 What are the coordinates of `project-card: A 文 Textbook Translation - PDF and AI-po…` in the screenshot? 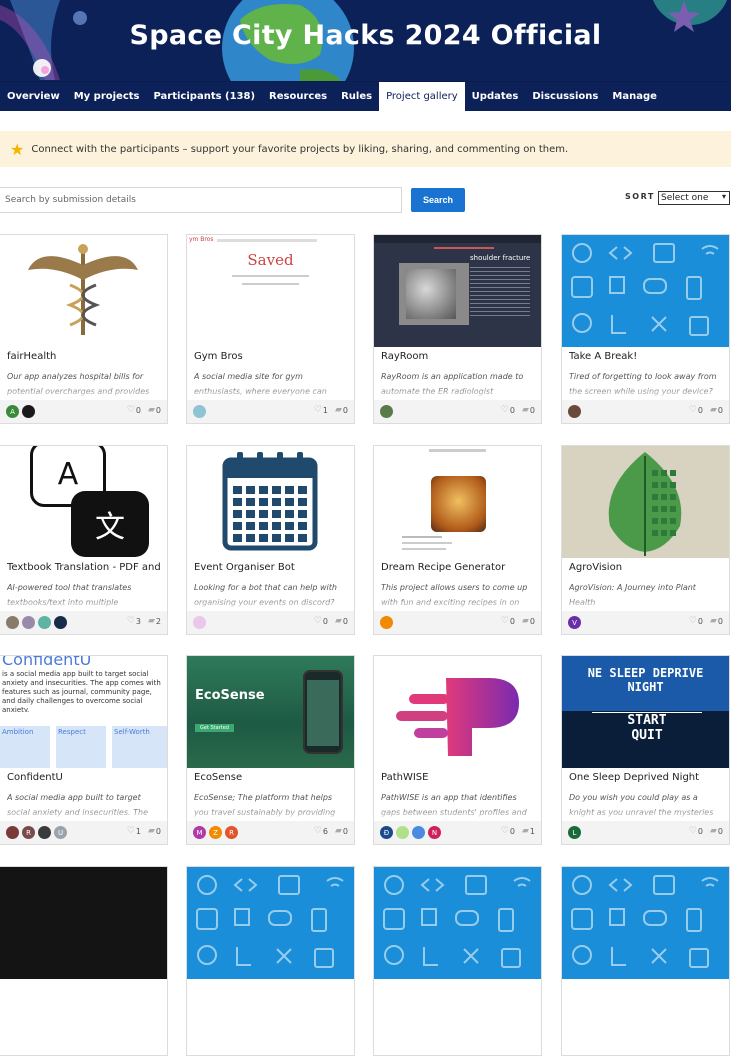 It's located at (84, 540).